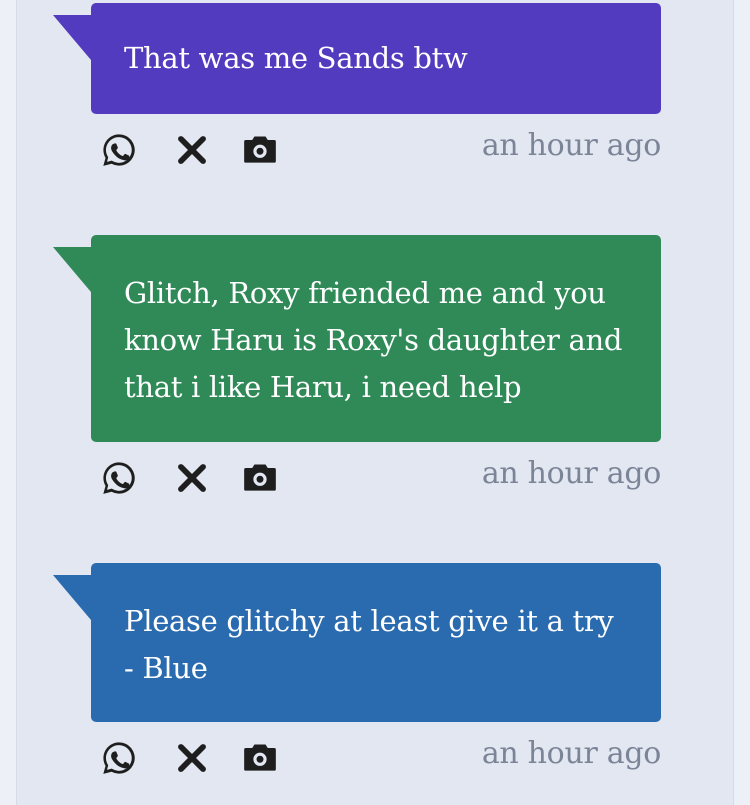 Image resolution: width=750 pixels, height=805 pixels. I want to click on message-bubble: That was me Sands btw, so click(357, 58).